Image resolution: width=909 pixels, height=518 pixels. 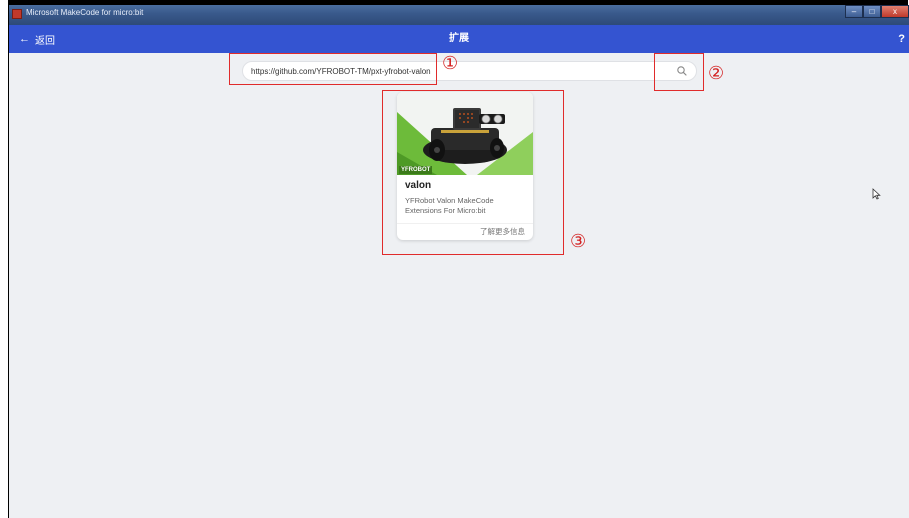 I want to click on annotation-number-1: ①, so click(x=450, y=63).